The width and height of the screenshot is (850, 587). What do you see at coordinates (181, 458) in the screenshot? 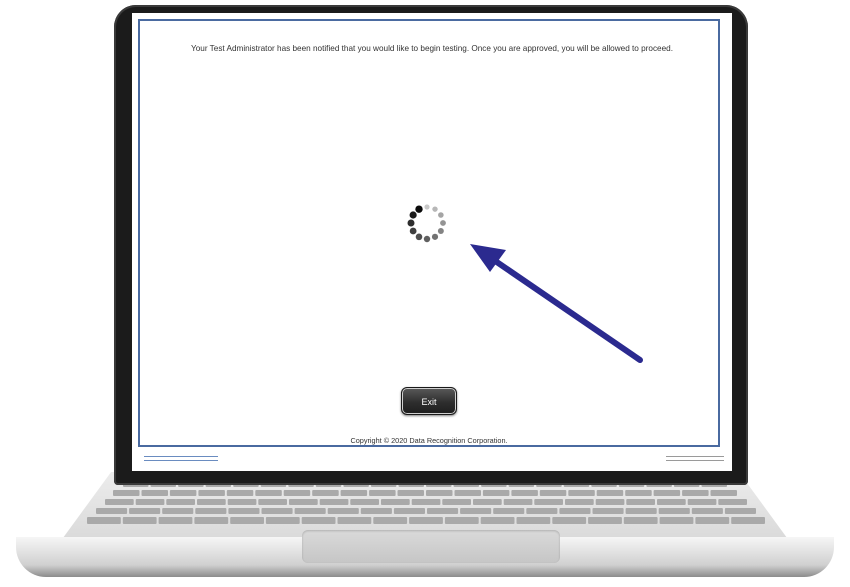
I see `scrollbar-left` at bounding box center [181, 458].